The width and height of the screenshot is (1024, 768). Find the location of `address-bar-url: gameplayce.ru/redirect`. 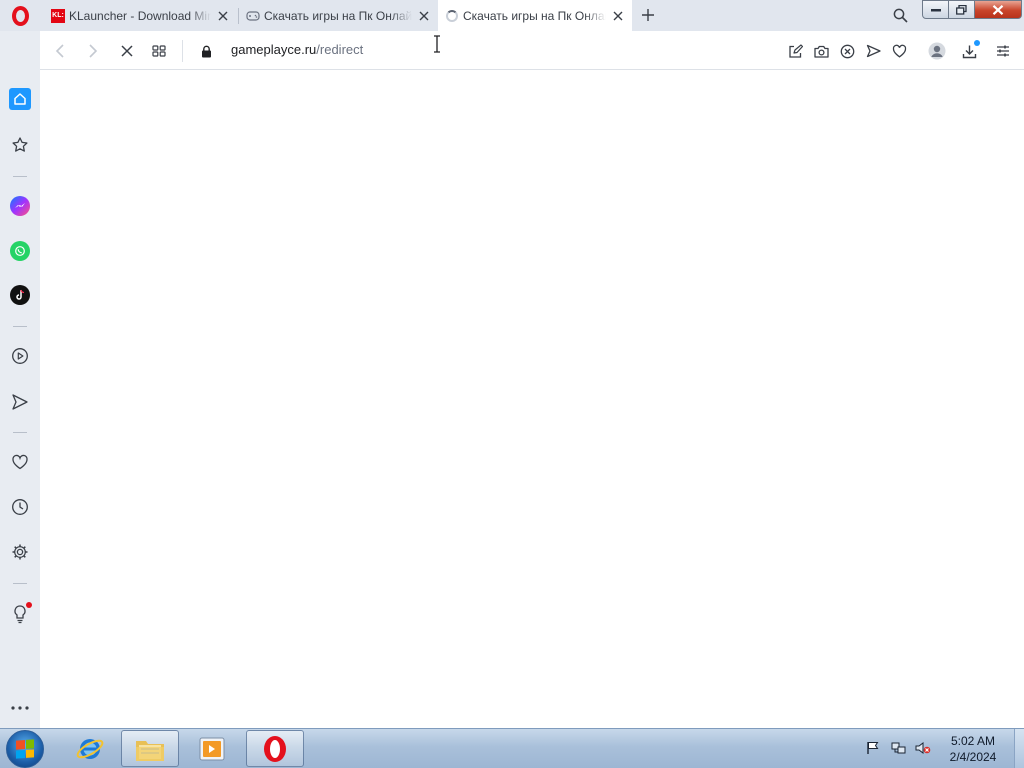

address-bar-url: gameplayce.ru/redirect is located at coordinates (297, 49).